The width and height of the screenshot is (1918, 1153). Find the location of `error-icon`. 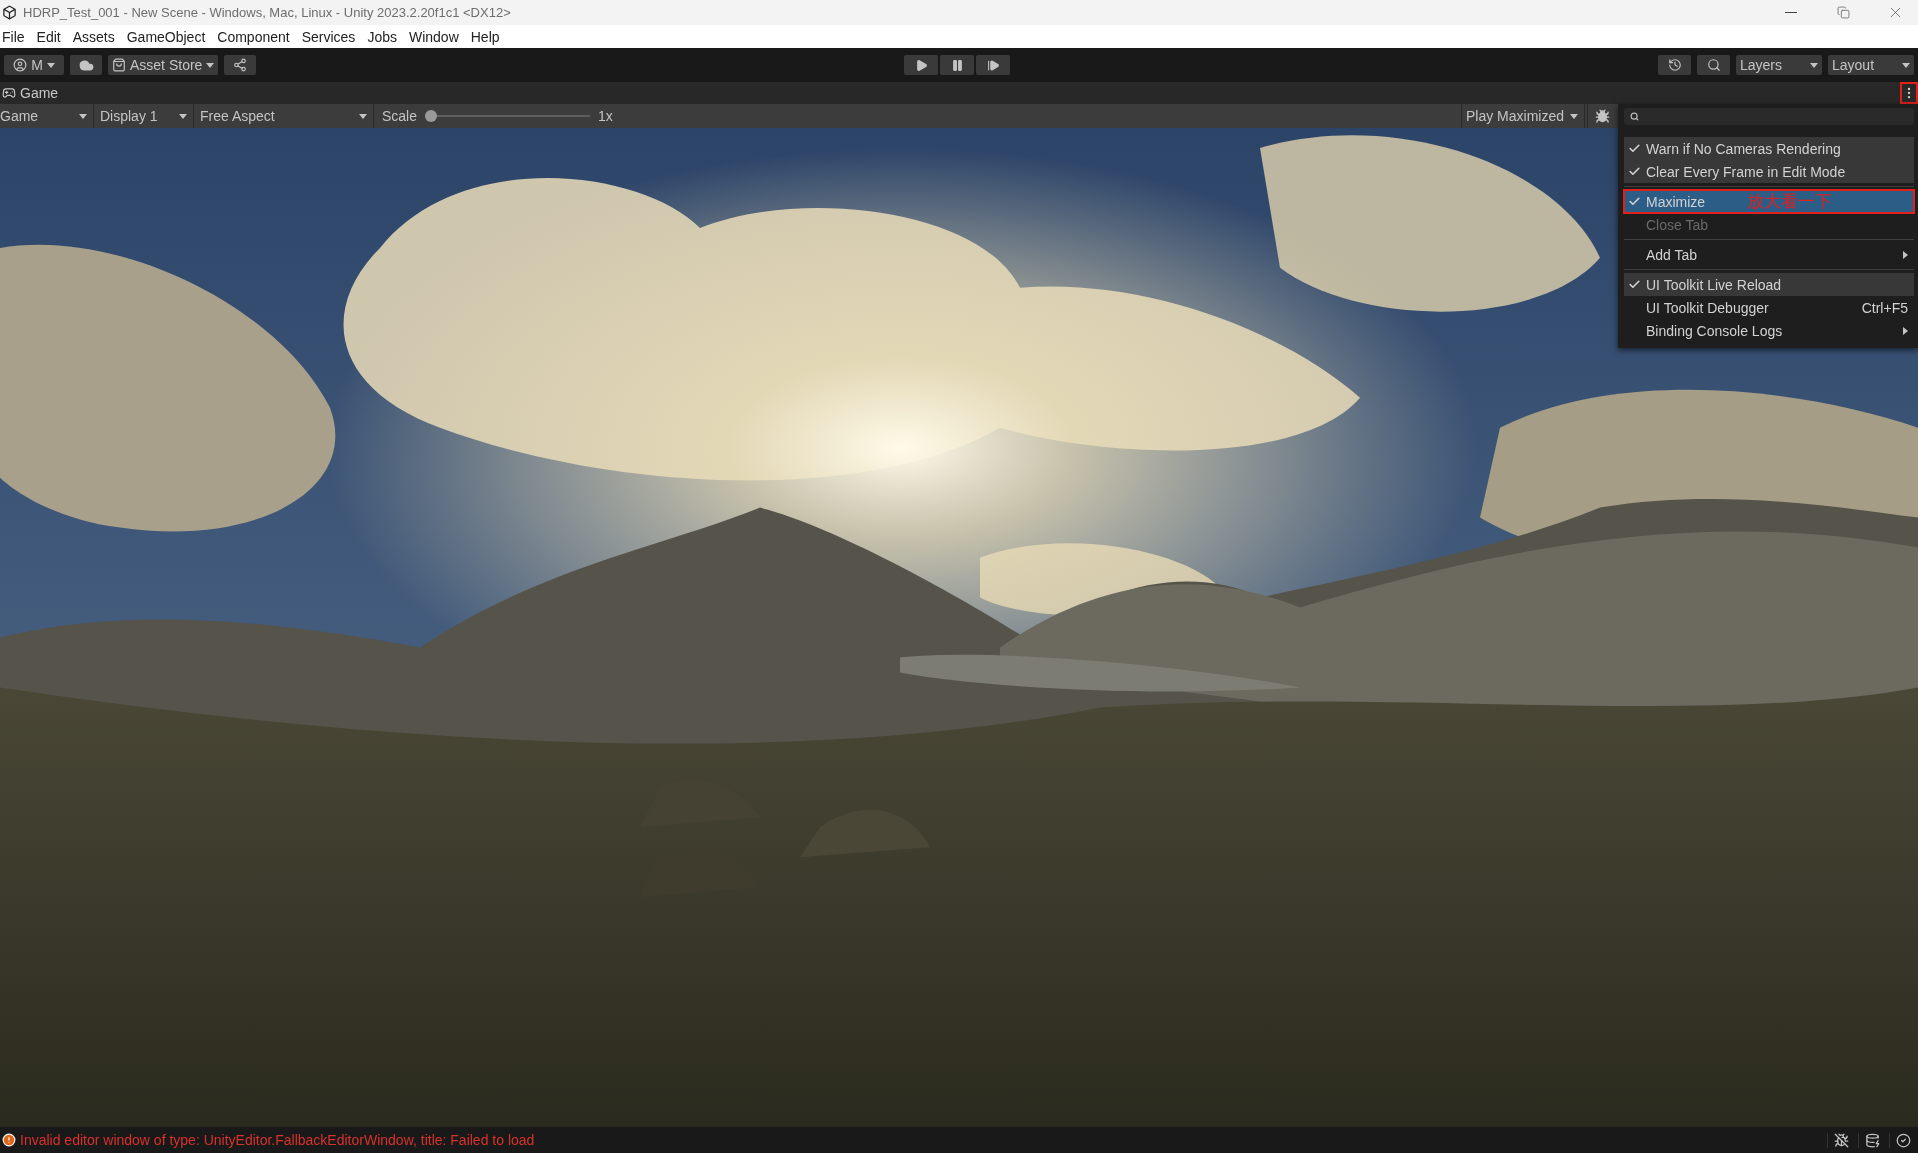

error-icon is located at coordinates (9, 1140).